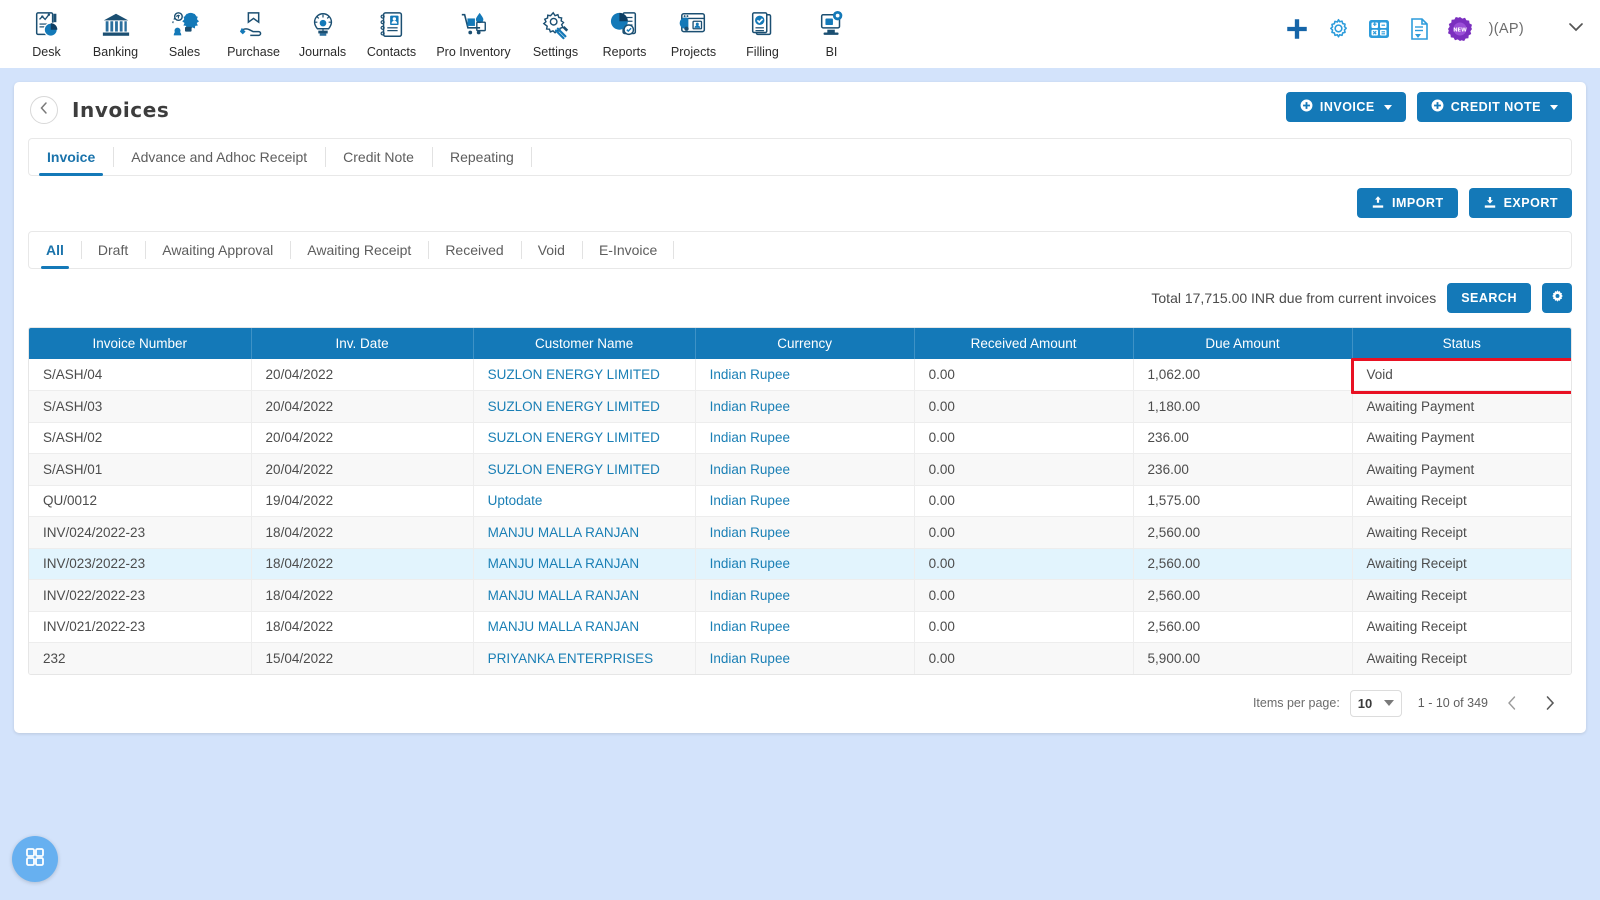  What do you see at coordinates (1378, 203) in the screenshot?
I see `upload-icon` at bounding box center [1378, 203].